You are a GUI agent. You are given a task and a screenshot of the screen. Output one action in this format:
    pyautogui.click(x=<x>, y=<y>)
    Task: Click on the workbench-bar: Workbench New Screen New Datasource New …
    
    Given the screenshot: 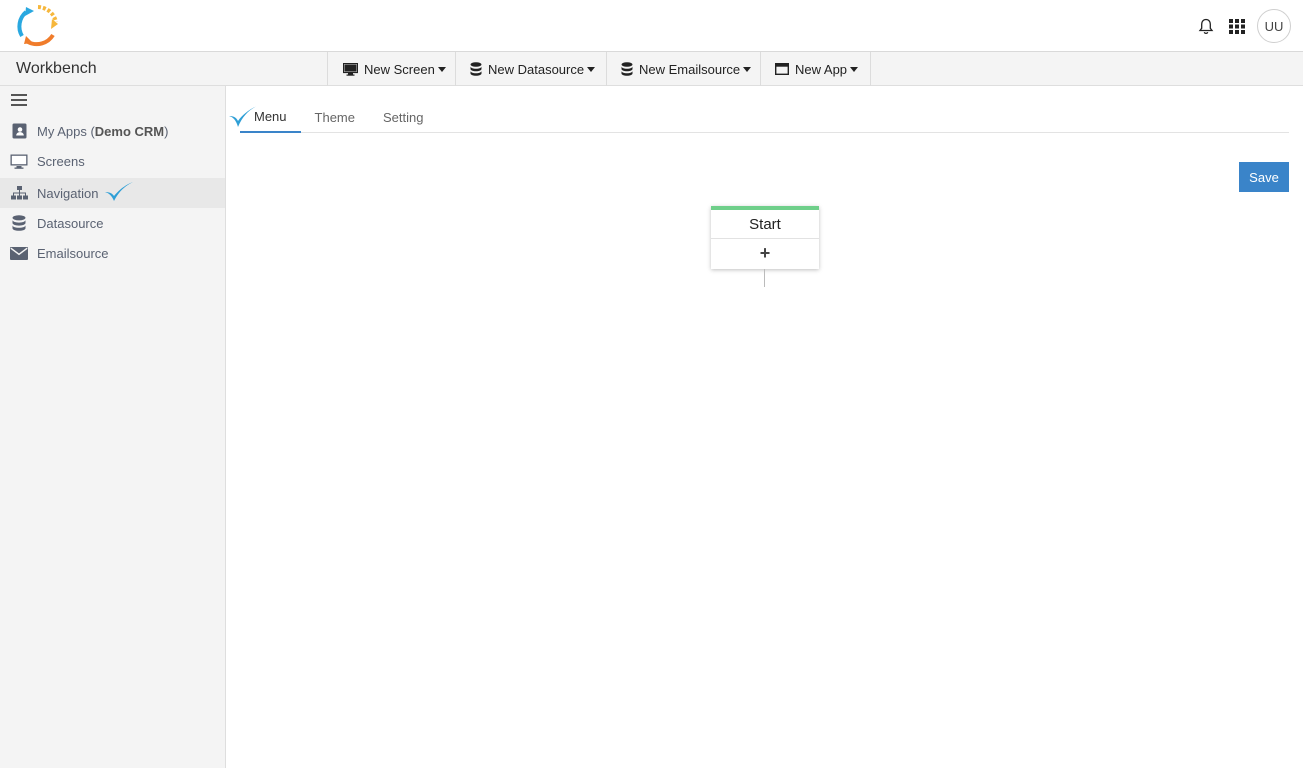 What is the action you would take?
    pyautogui.click(x=651, y=69)
    